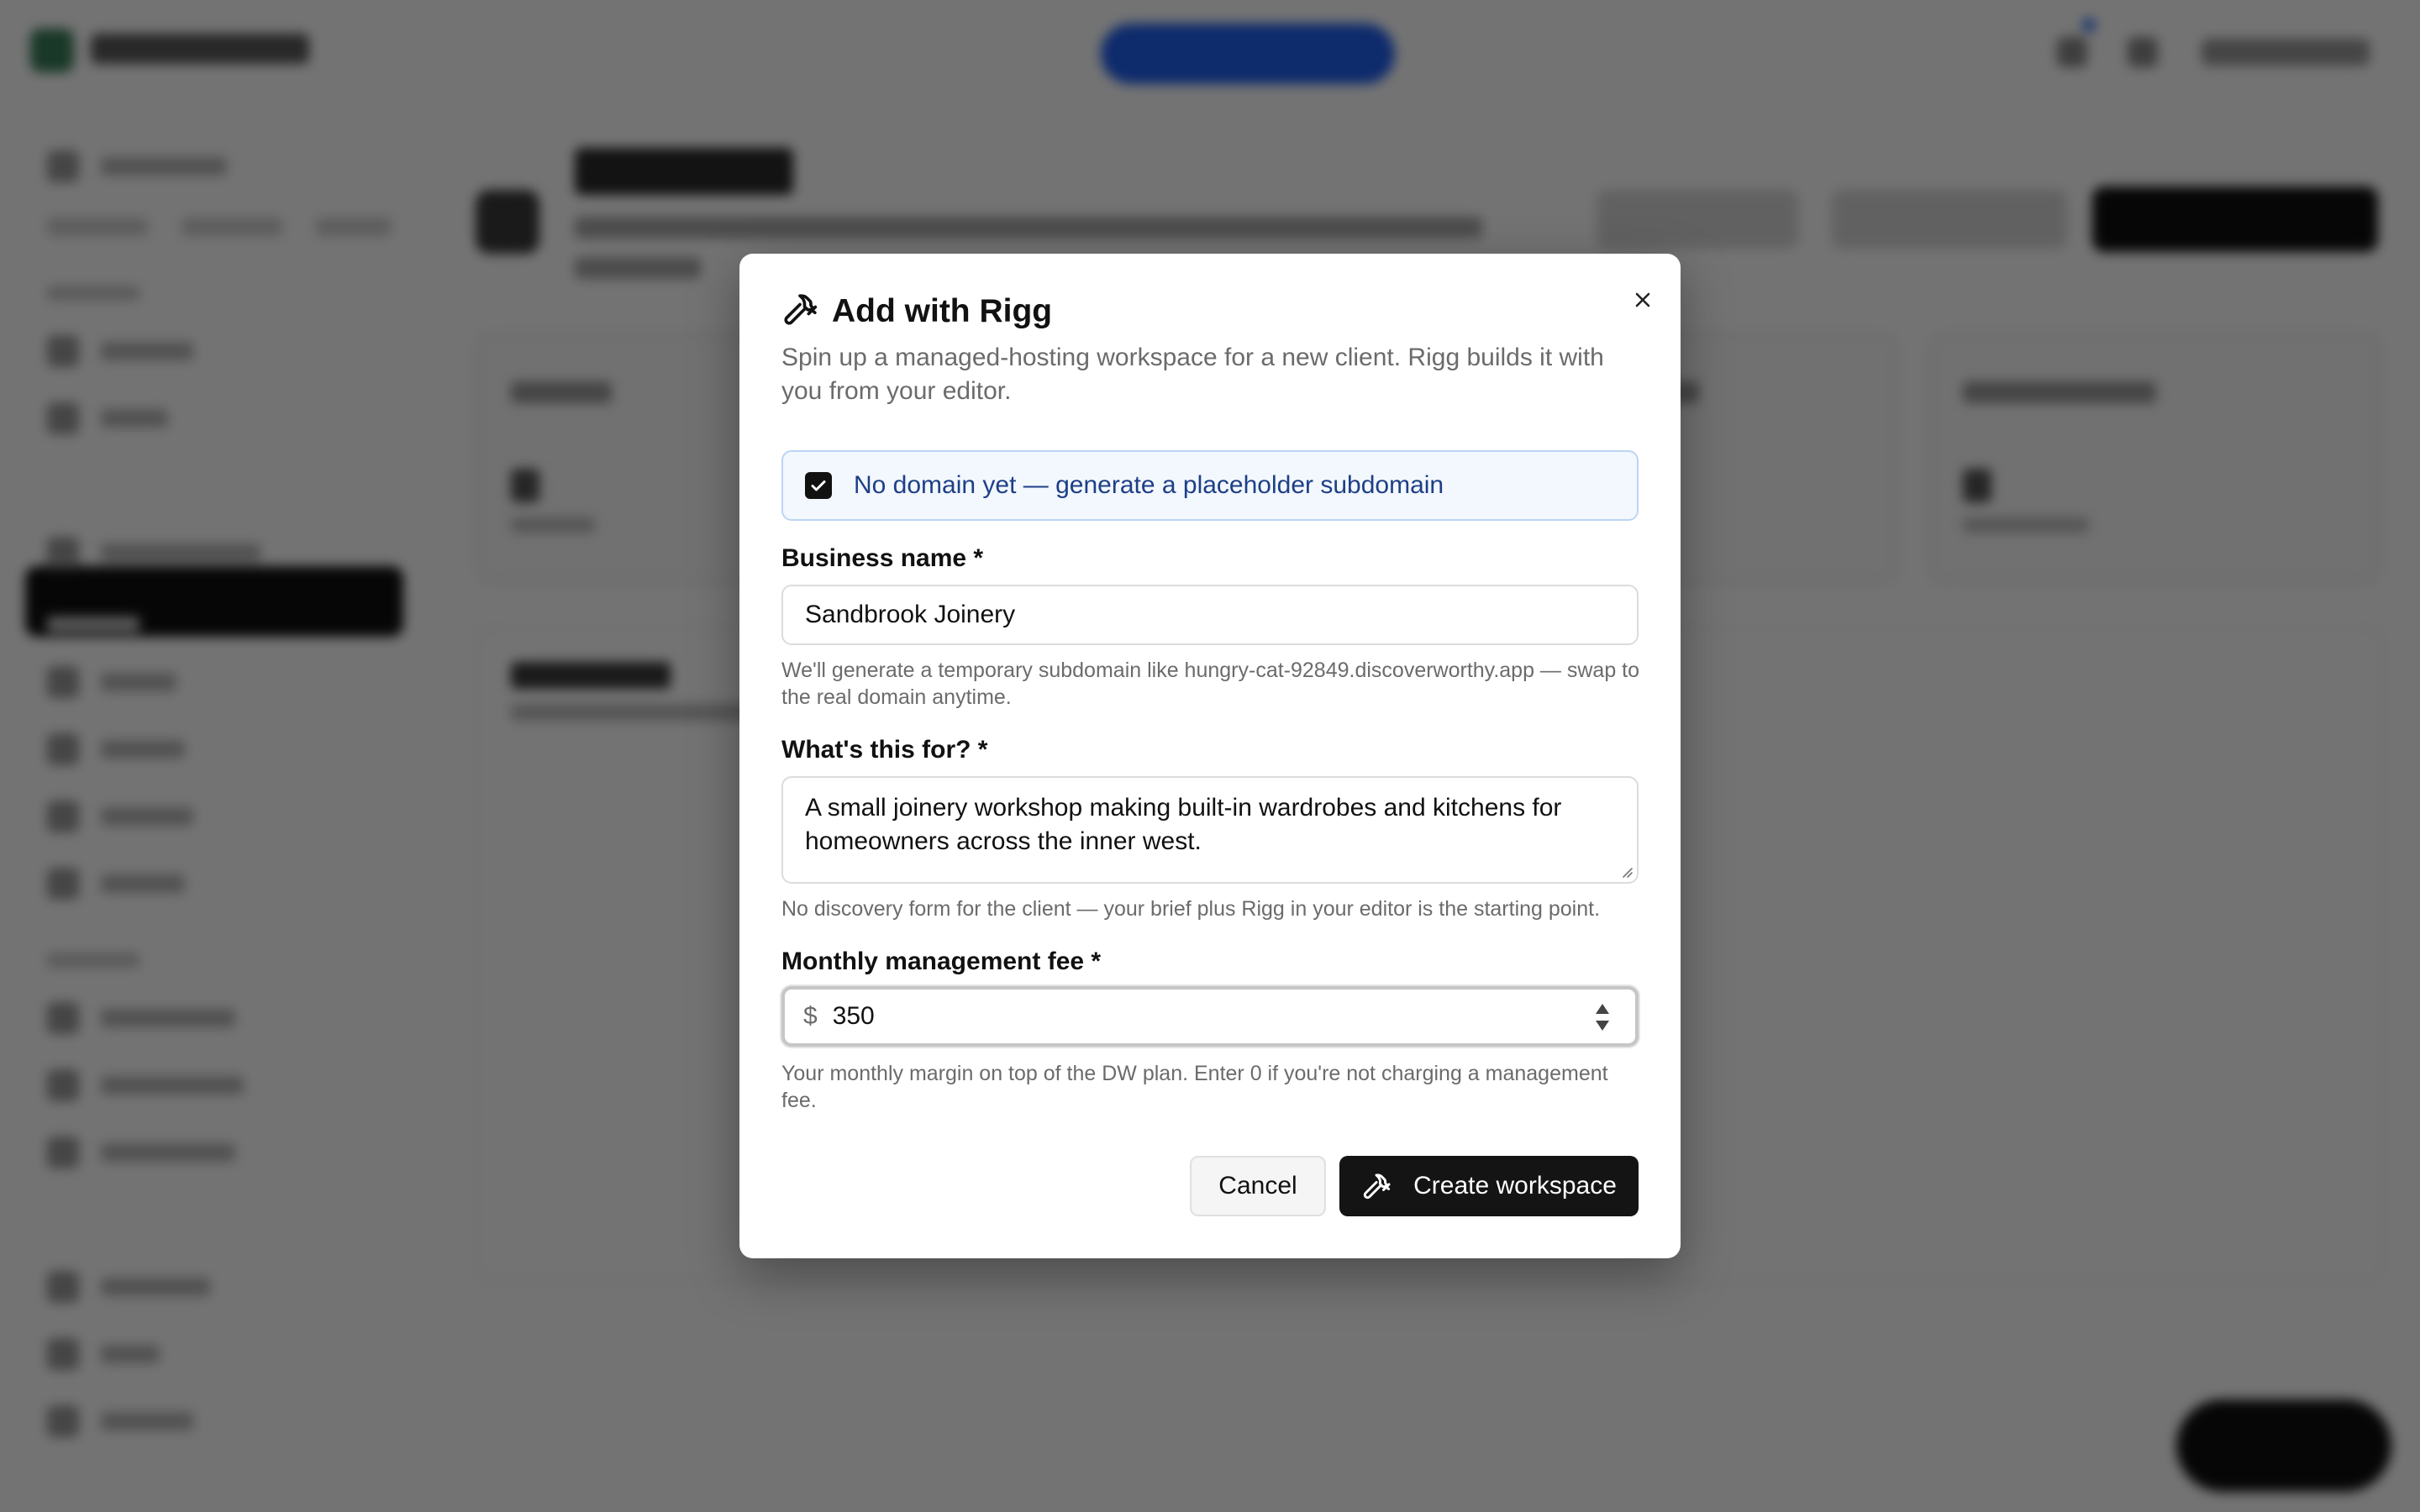  Describe the element at coordinates (1626, 871) in the screenshot. I see `resize-handle-icon` at that location.